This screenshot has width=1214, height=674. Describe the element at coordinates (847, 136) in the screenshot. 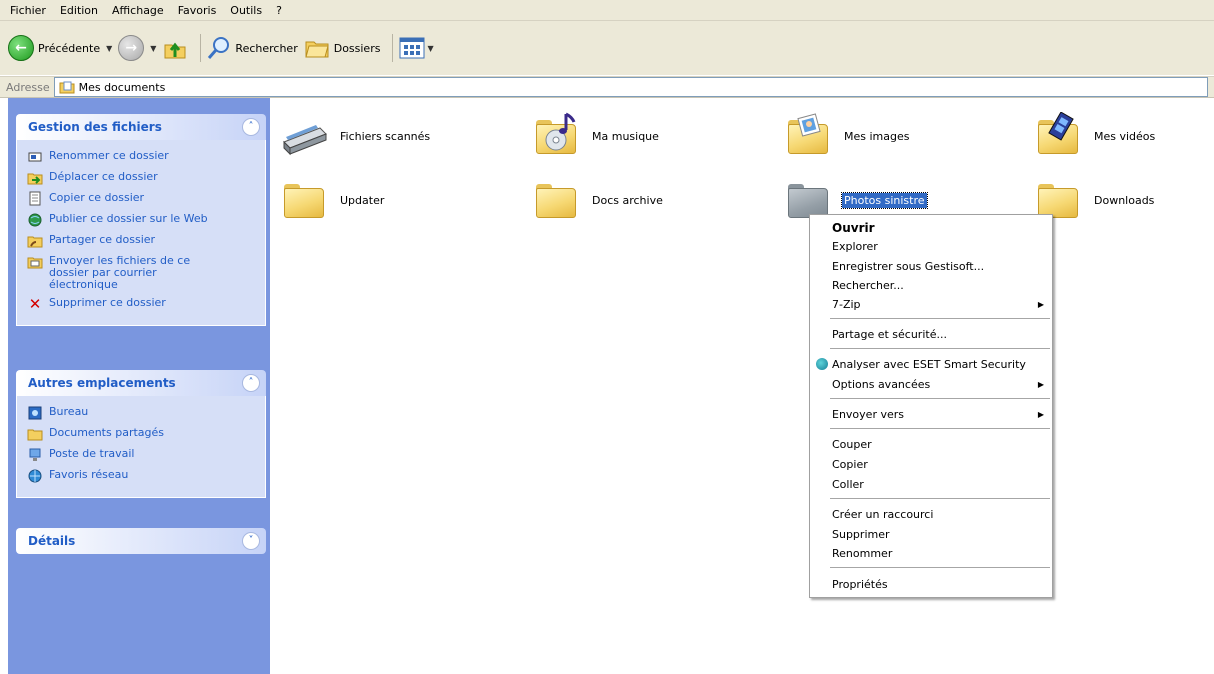

I see `folder-item: Mes images` at that location.